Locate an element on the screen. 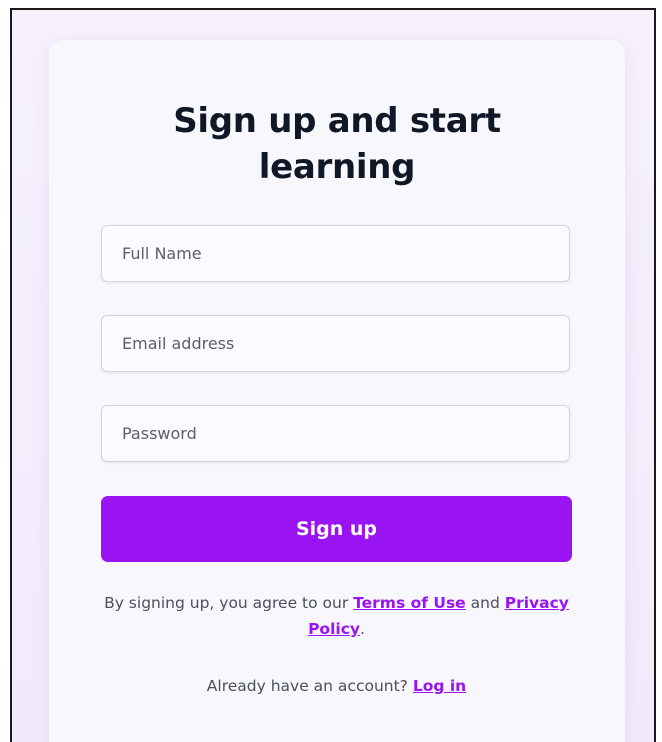  login-prompt: Already have an account? Log in is located at coordinates (336, 686).